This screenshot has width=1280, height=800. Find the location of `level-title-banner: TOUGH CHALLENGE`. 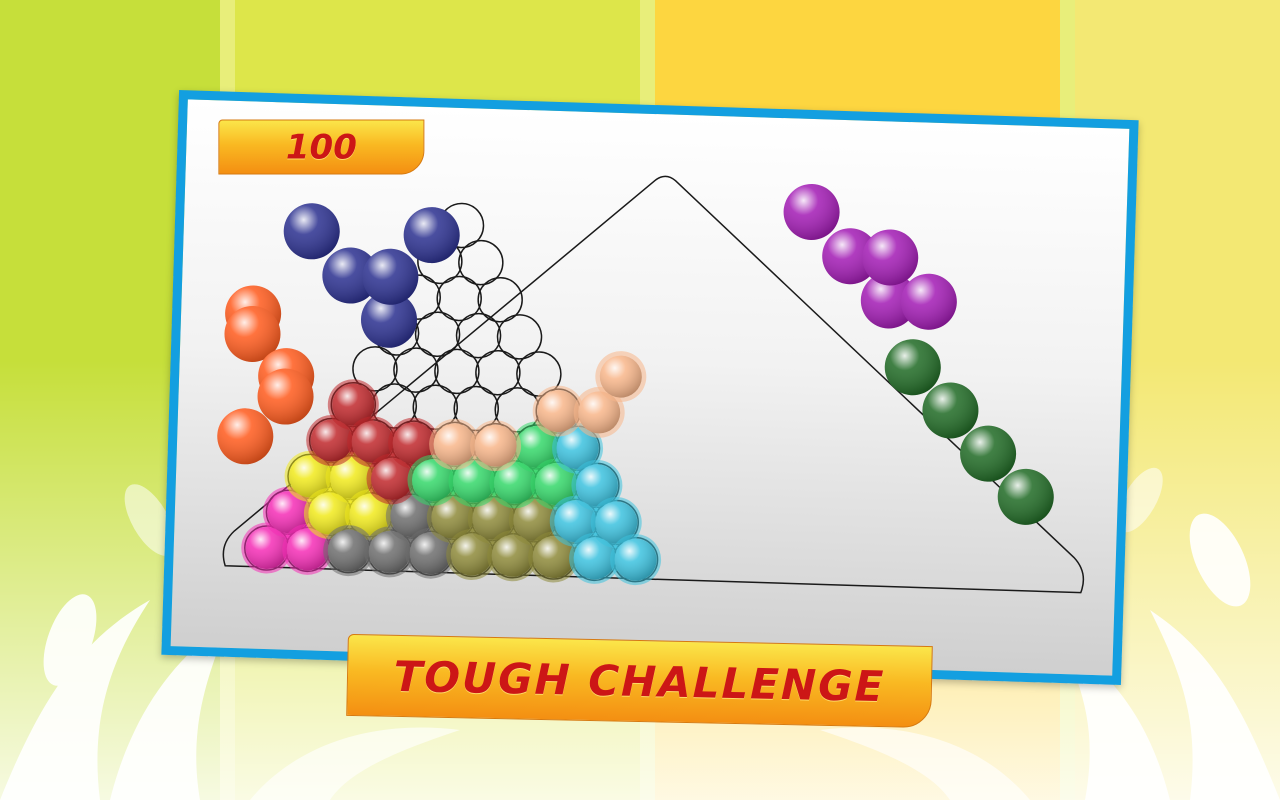

level-title-banner: TOUGH CHALLENGE is located at coordinates (639, 681).